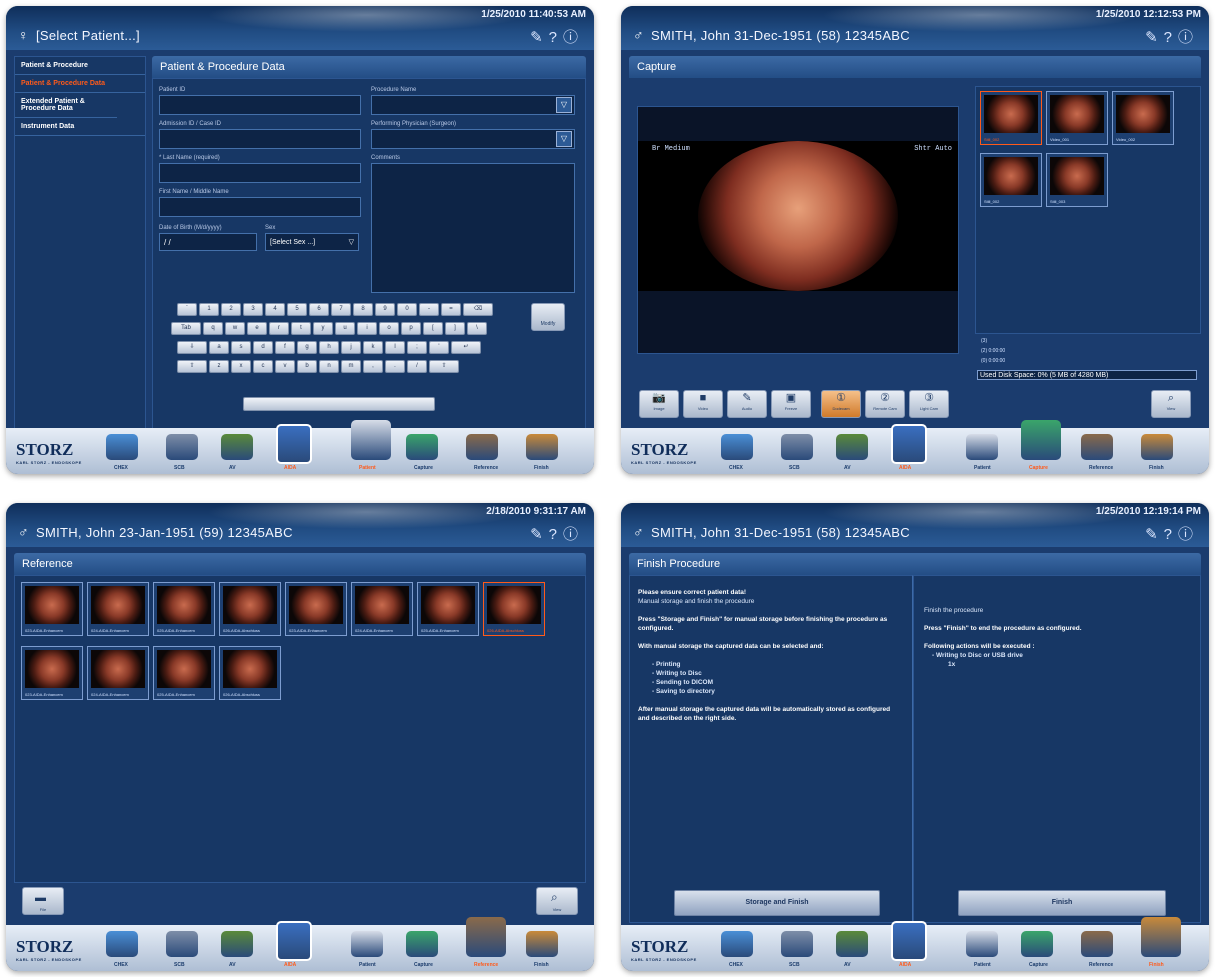 This screenshot has width=1215, height=977. What do you see at coordinates (329, 366) in the screenshot?
I see `key-3-6: n` at bounding box center [329, 366].